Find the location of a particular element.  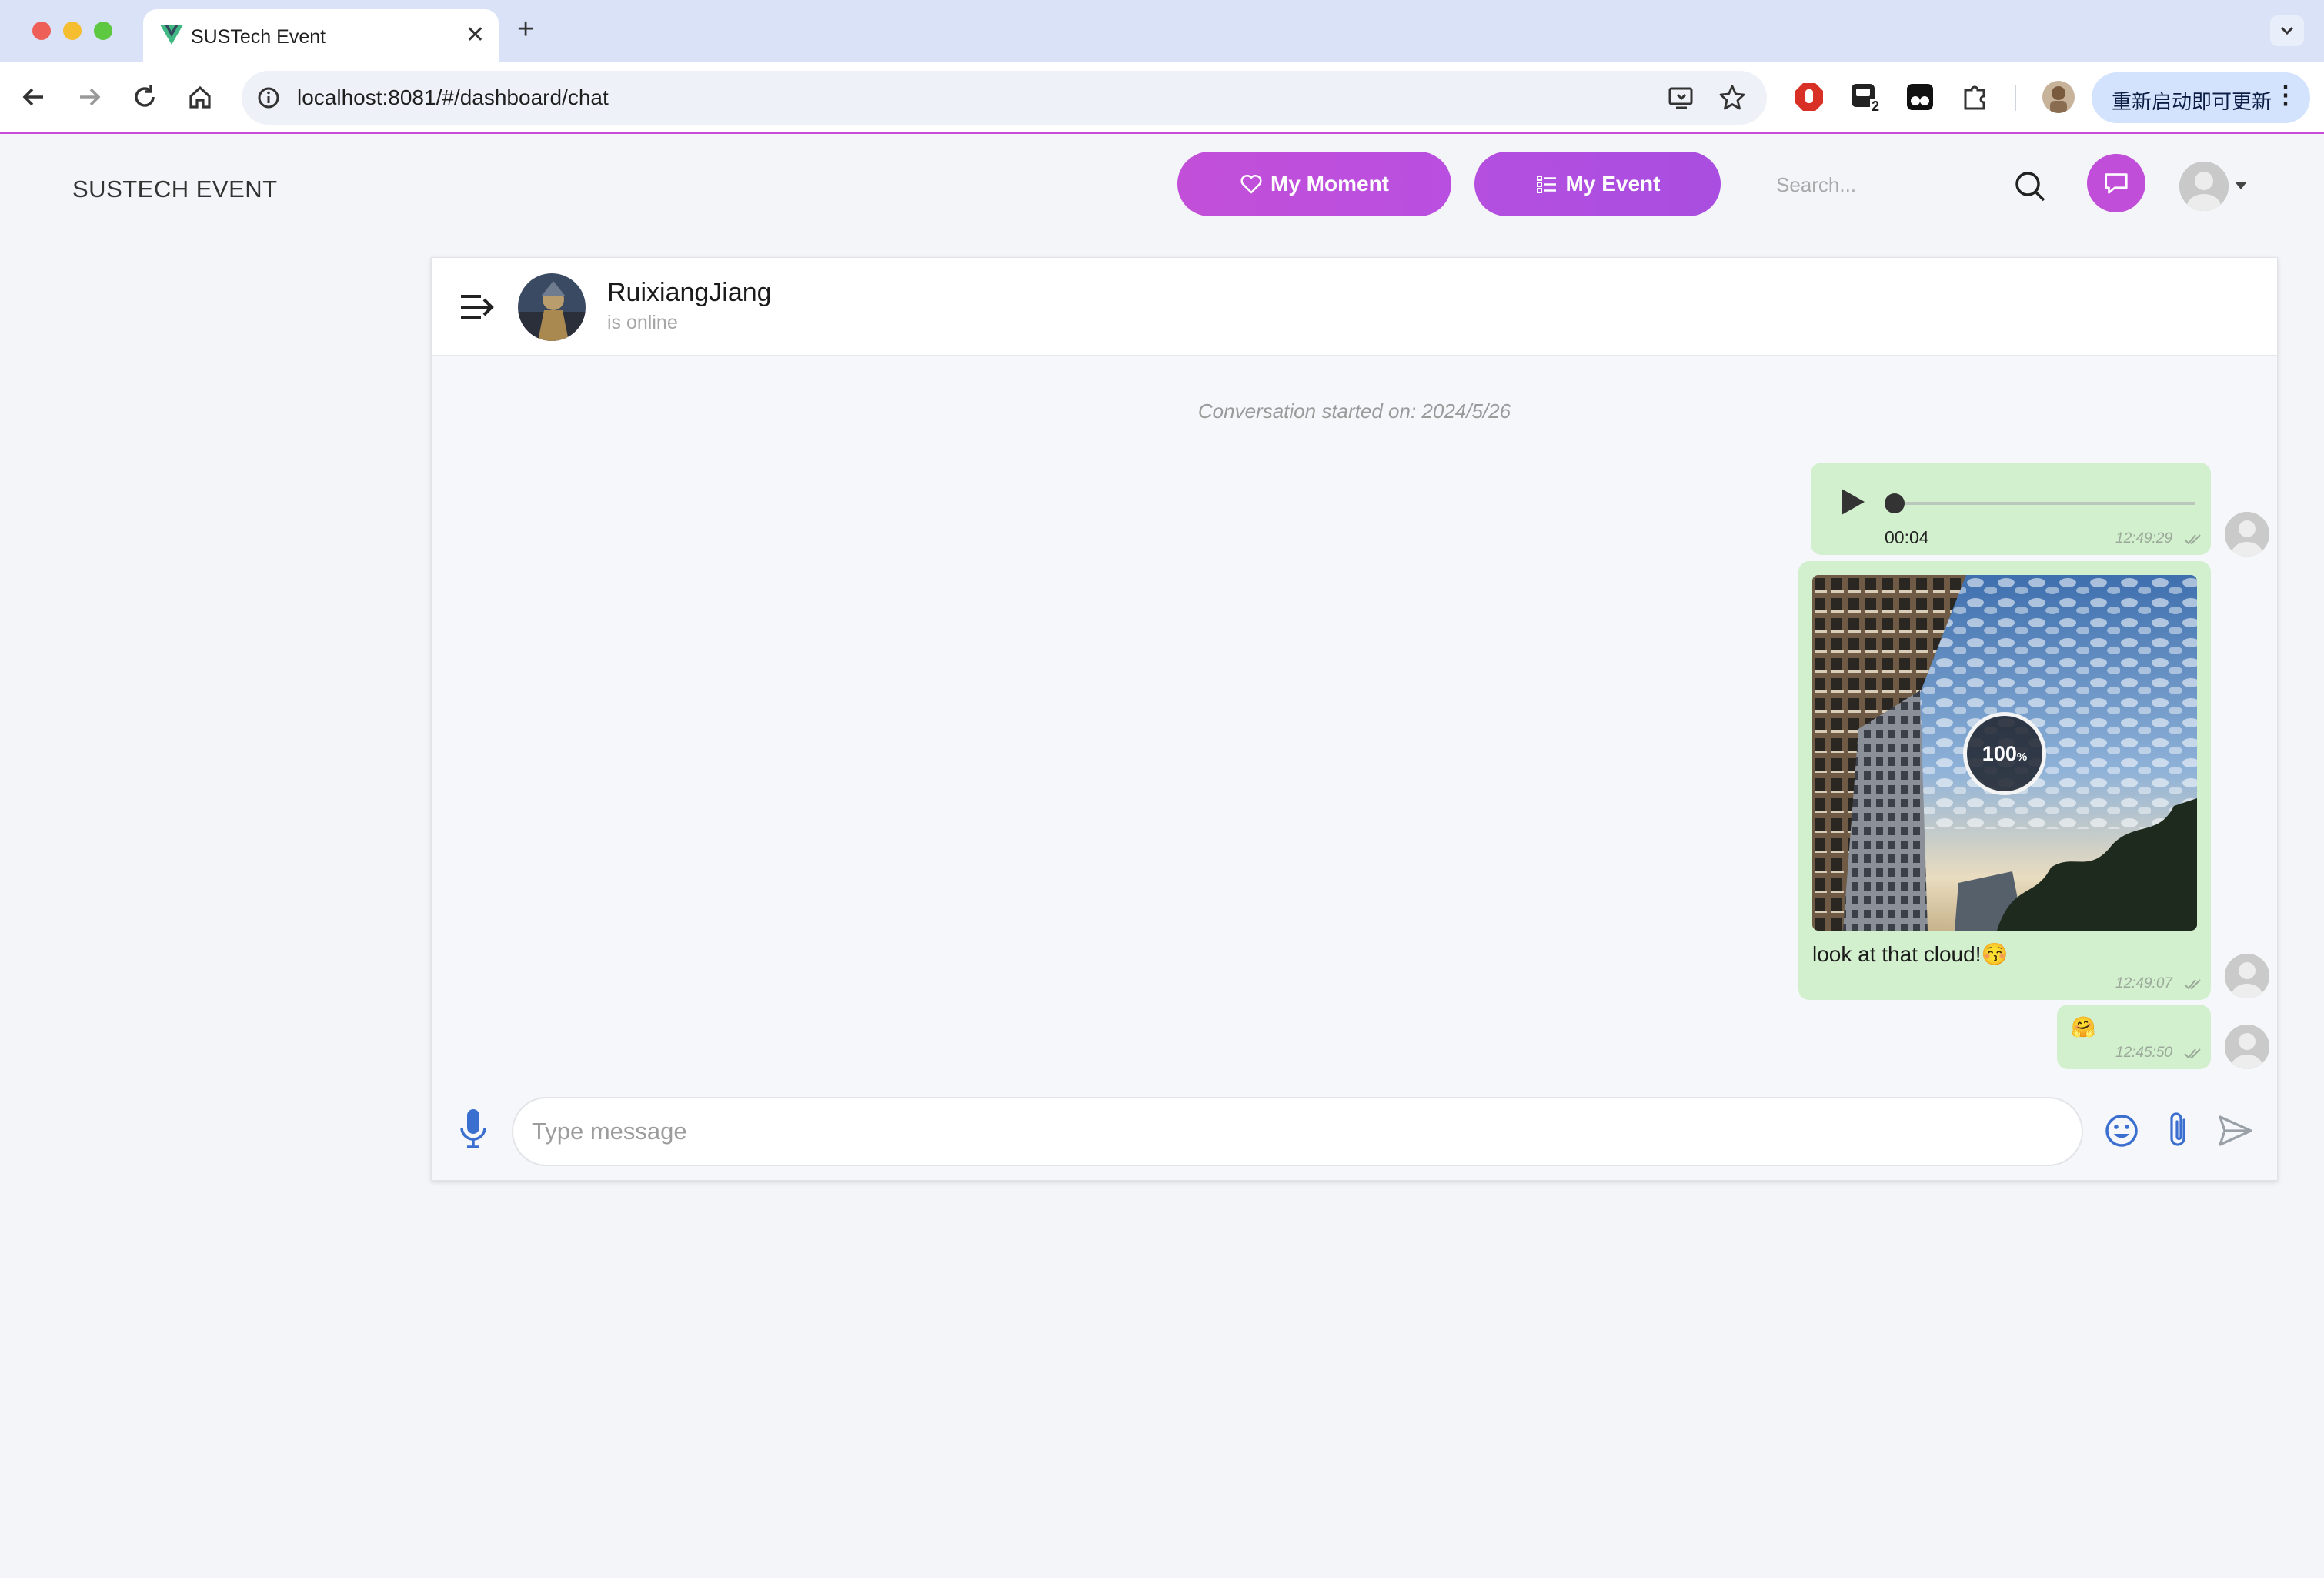

upload-progress-unit: % is located at coordinates (2022, 757).